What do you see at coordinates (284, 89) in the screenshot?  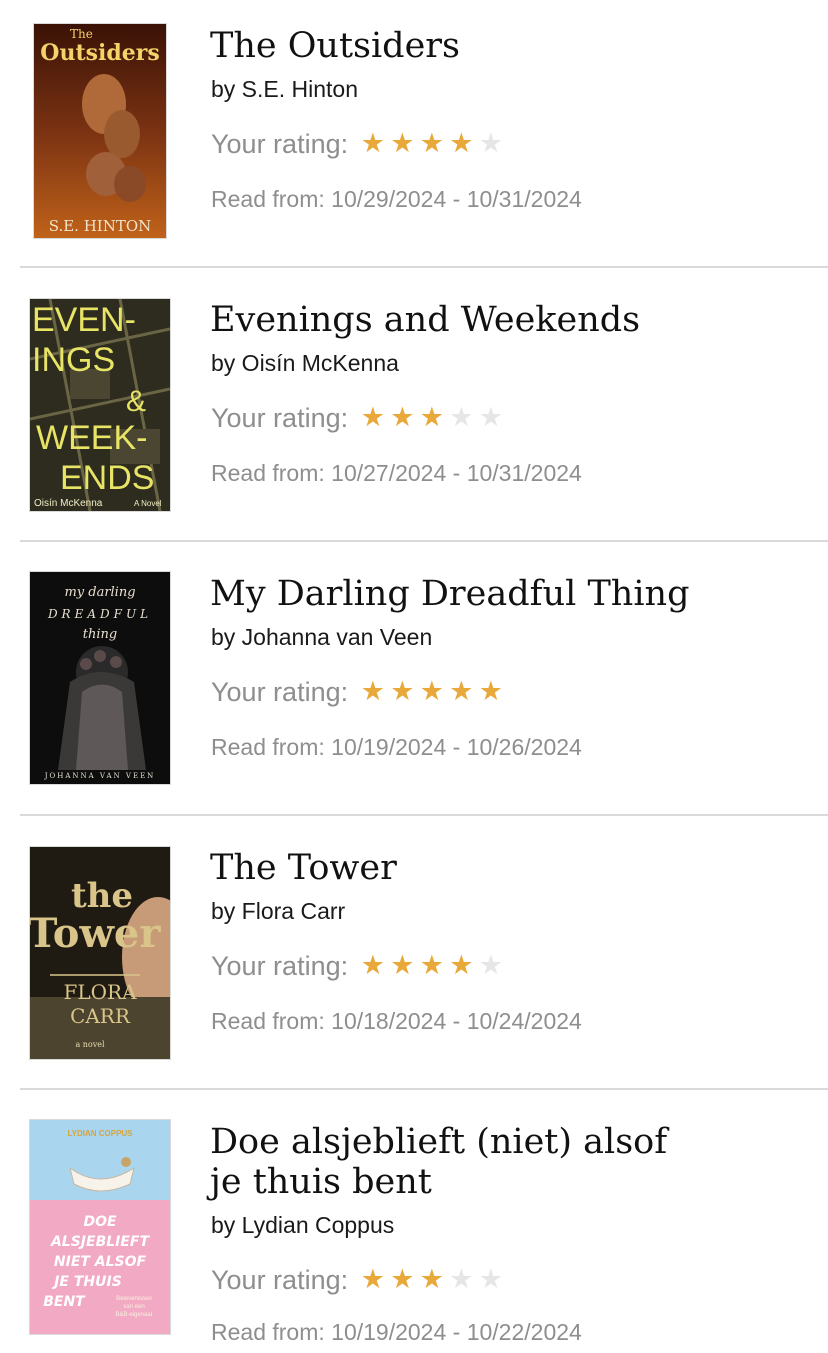 I see `book-author: by S.E. Hinton` at bounding box center [284, 89].